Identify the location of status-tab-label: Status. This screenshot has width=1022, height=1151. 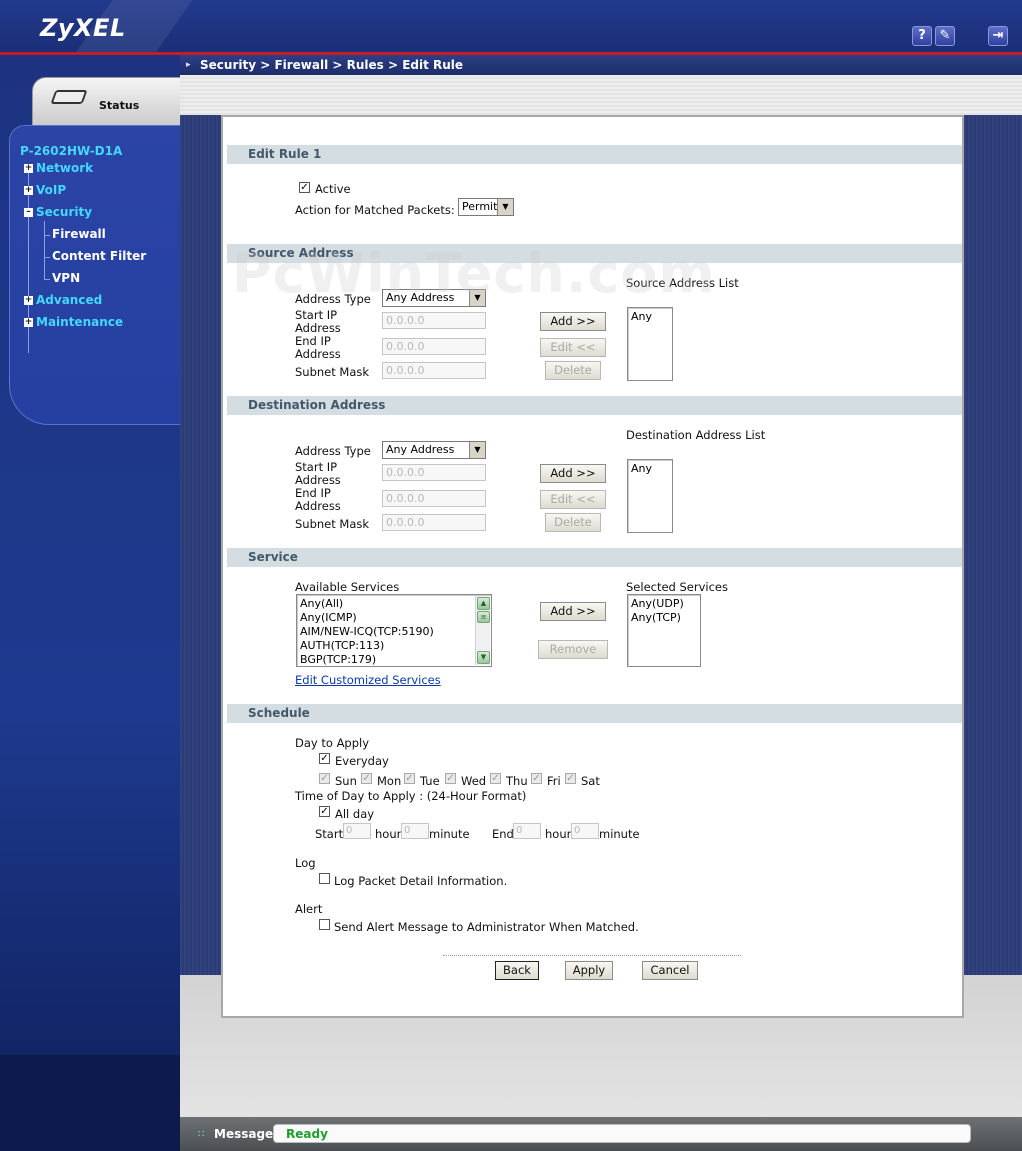
(119, 105).